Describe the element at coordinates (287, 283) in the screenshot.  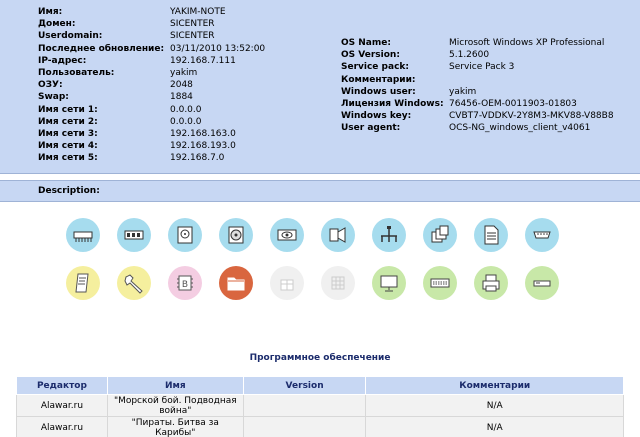
I see `gift-icon` at that location.